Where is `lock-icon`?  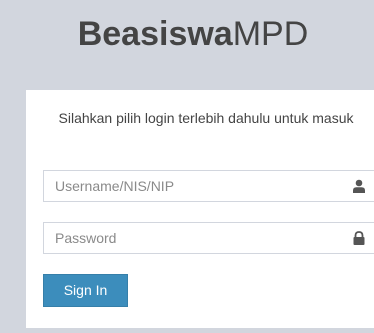 lock-icon is located at coordinates (359, 238).